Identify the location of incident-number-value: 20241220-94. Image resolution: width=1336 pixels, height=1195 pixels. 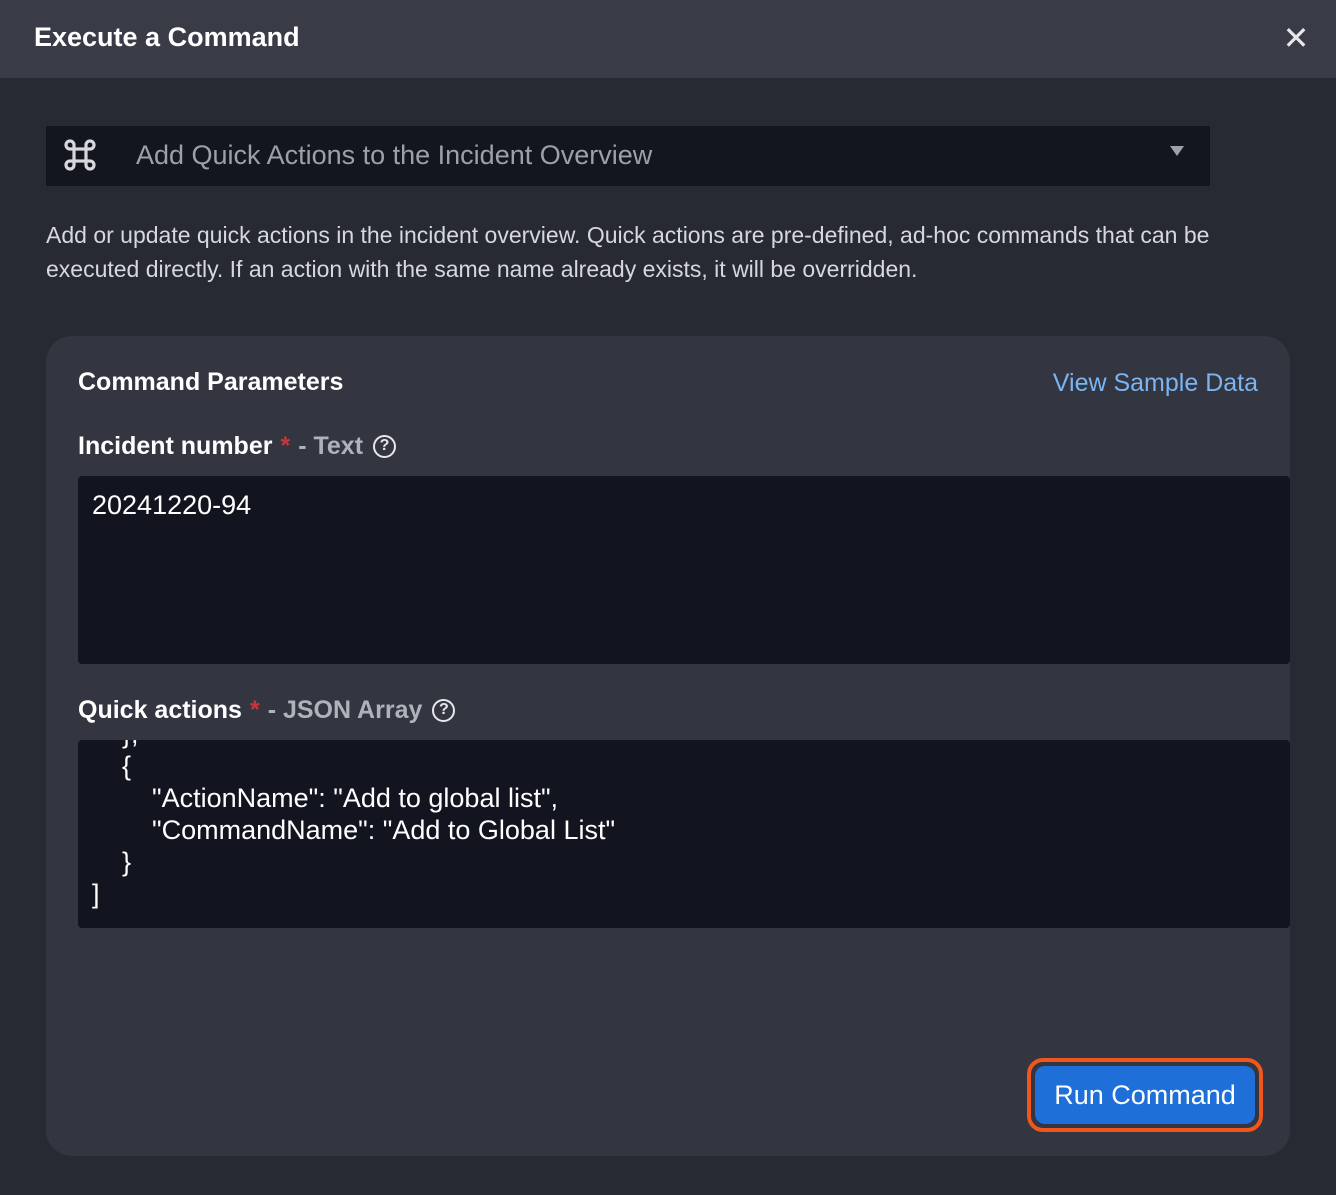
(172, 505).